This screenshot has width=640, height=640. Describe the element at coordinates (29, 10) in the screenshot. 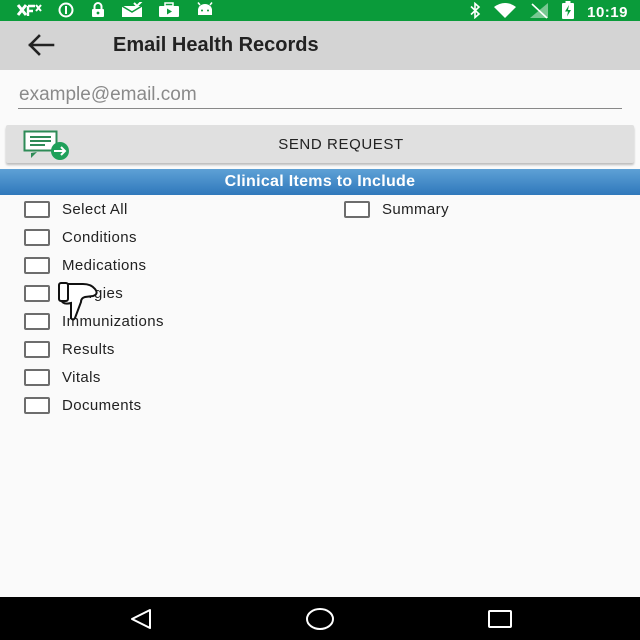

I see `fx-notification-icon` at that location.